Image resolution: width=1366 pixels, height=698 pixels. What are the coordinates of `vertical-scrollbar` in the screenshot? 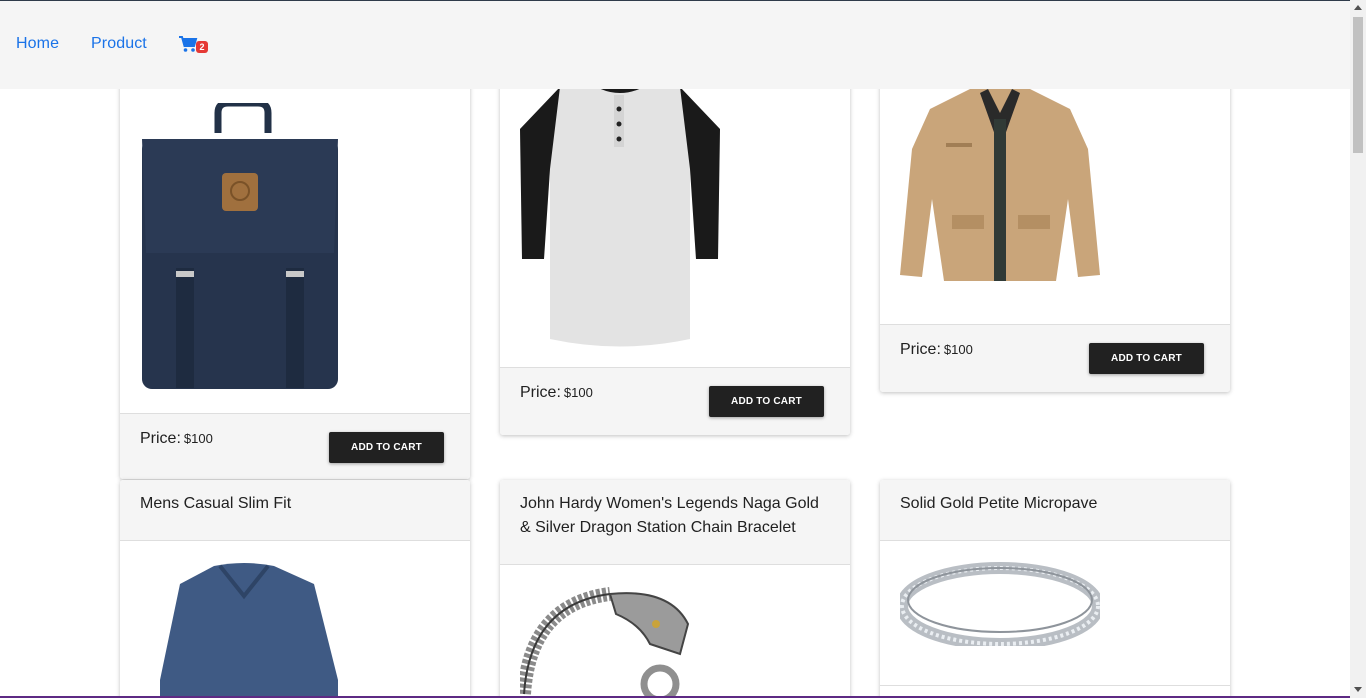 It's located at (1358, 349).